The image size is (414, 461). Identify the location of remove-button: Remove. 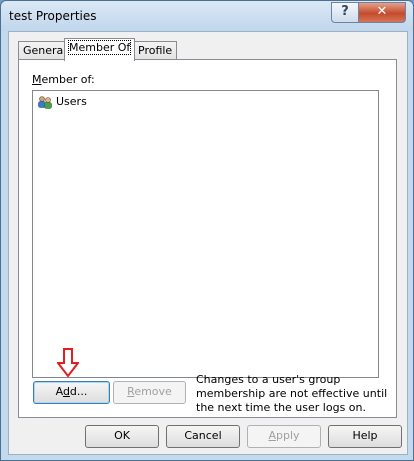
(149, 392).